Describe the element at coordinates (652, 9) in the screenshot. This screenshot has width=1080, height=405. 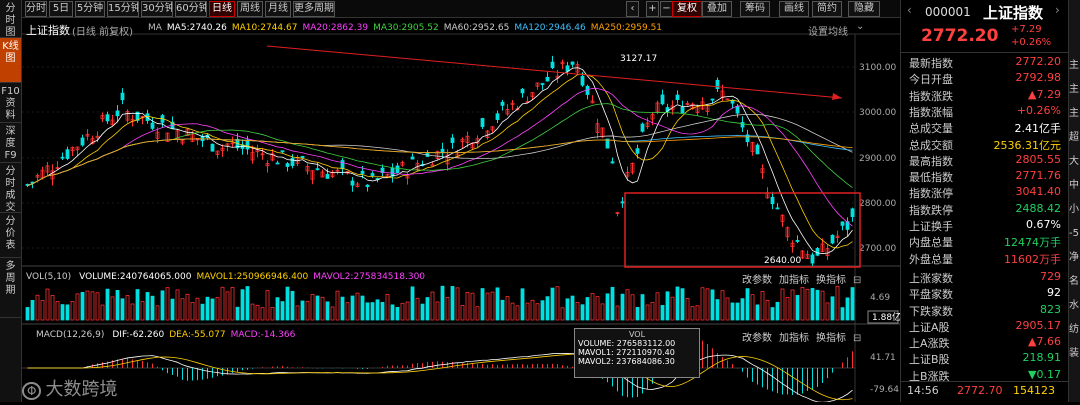
I see `zoom-in-icon: +` at that location.